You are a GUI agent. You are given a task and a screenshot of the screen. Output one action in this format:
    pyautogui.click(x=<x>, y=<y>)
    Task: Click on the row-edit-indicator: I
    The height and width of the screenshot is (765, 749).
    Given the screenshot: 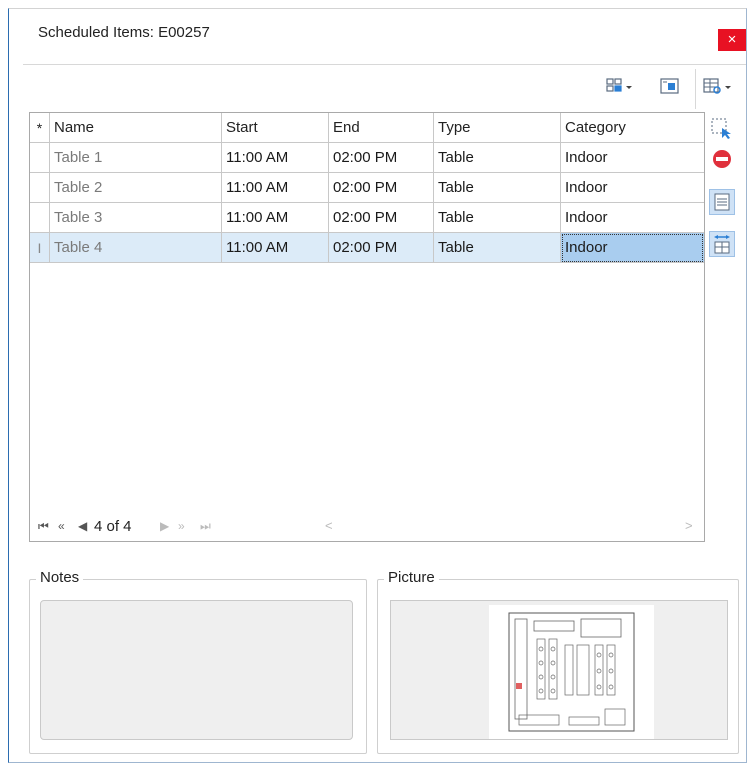 What is the action you would take?
    pyautogui.click(x=40, y=248)
    